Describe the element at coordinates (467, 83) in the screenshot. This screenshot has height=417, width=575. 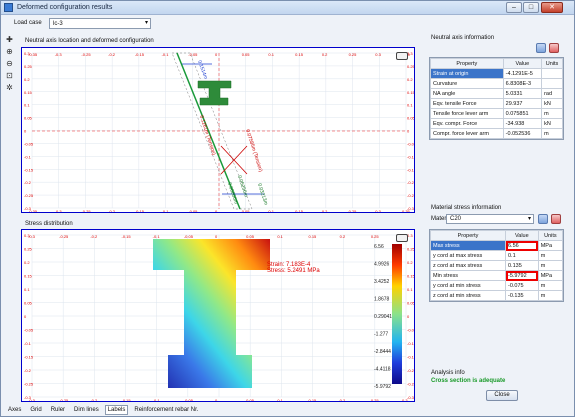
I see `table-cell: Curvature` at that location.